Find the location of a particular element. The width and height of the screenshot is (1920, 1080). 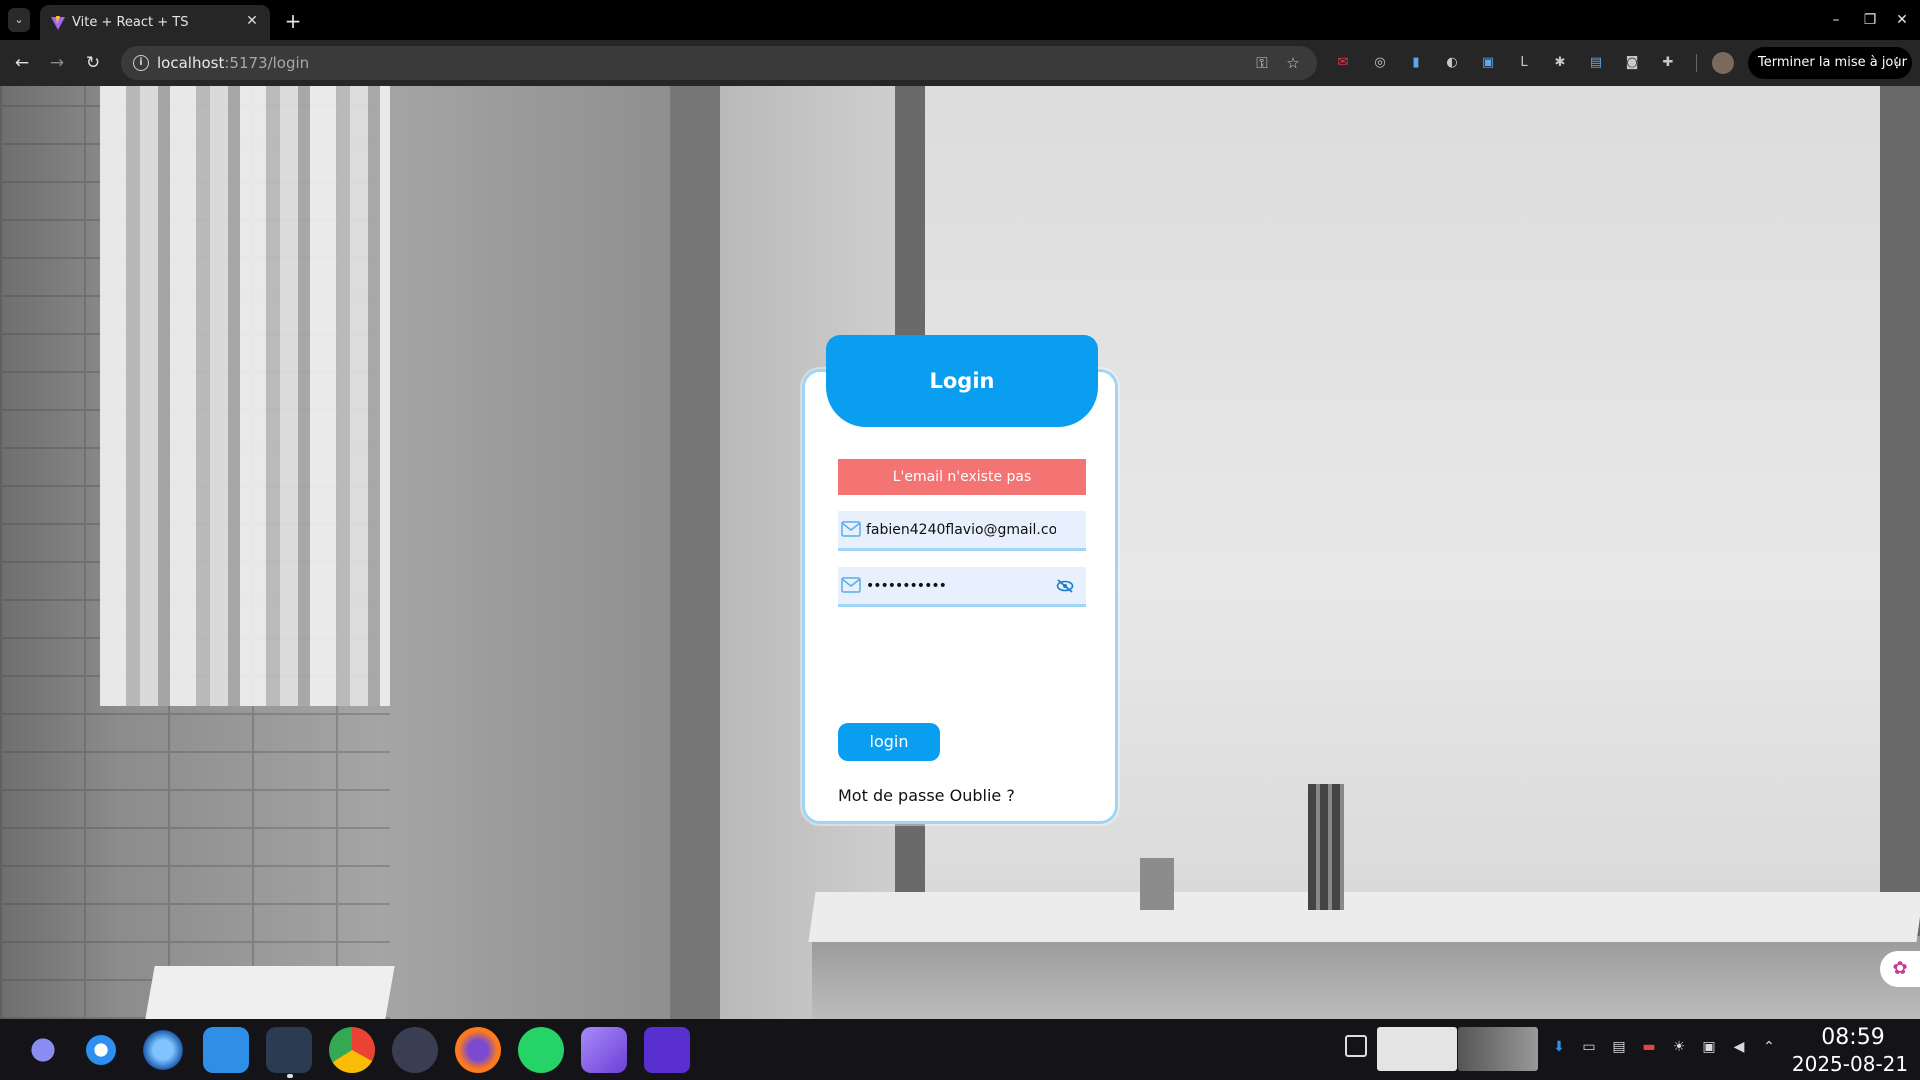

error-alert: L'email n'existe pas is located at coordinates (962, 477).